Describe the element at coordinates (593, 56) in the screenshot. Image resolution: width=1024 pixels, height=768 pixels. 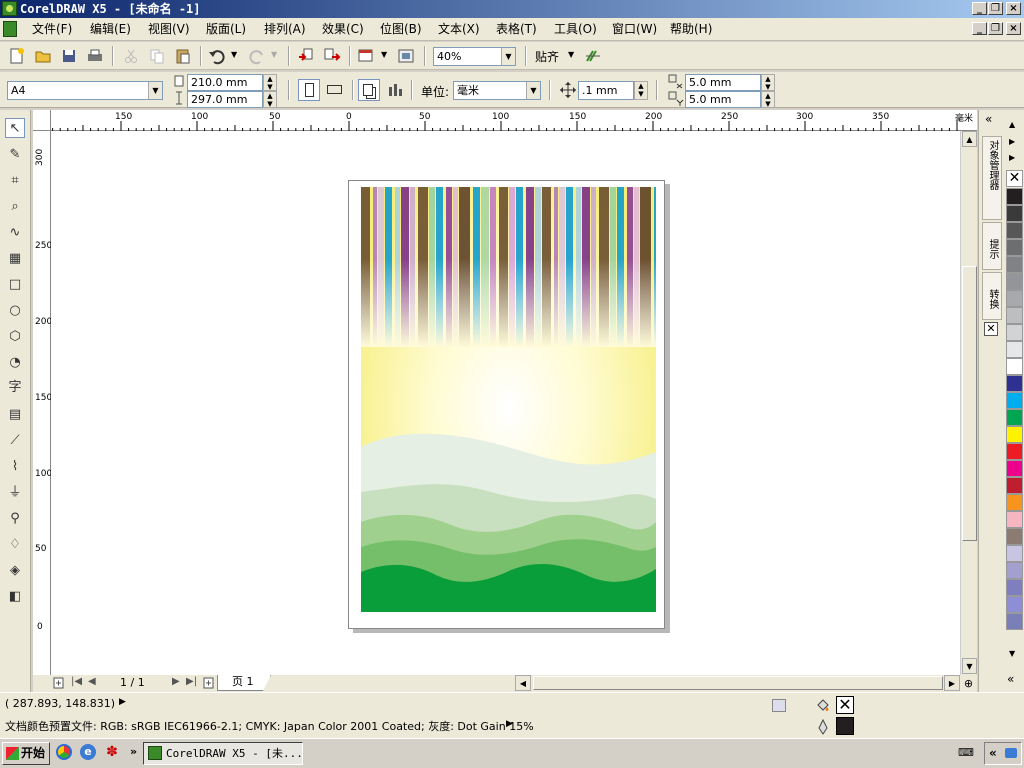
I see `options-icon` at that location.